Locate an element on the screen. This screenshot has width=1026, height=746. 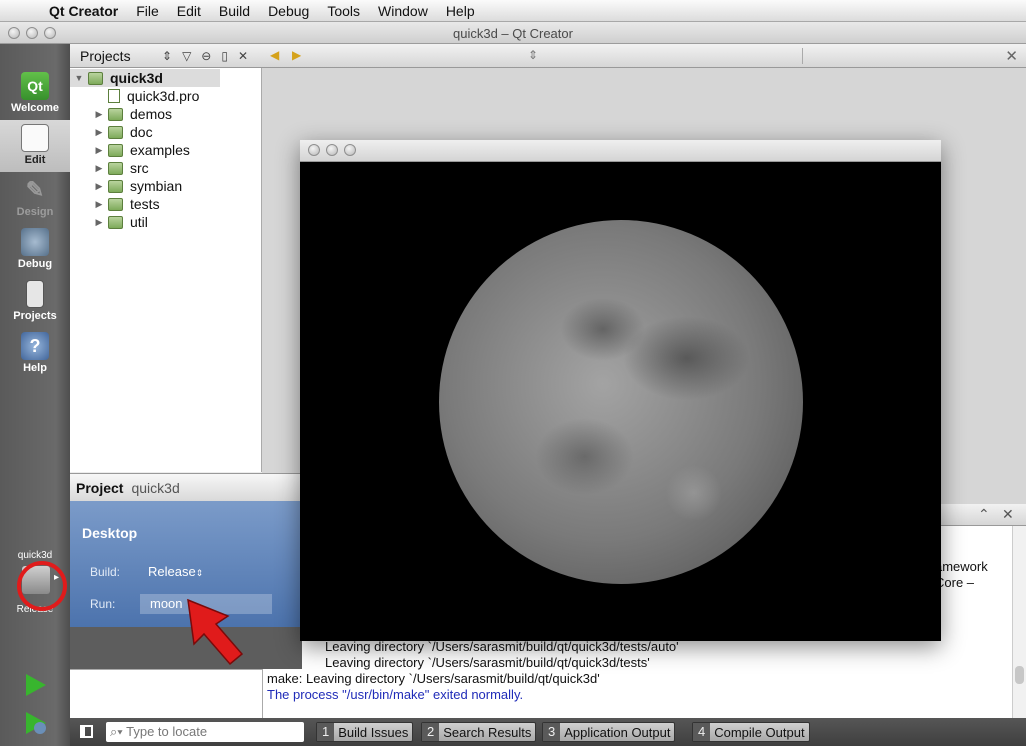
kit-name: Desktop is located at coordinates (110, 533).